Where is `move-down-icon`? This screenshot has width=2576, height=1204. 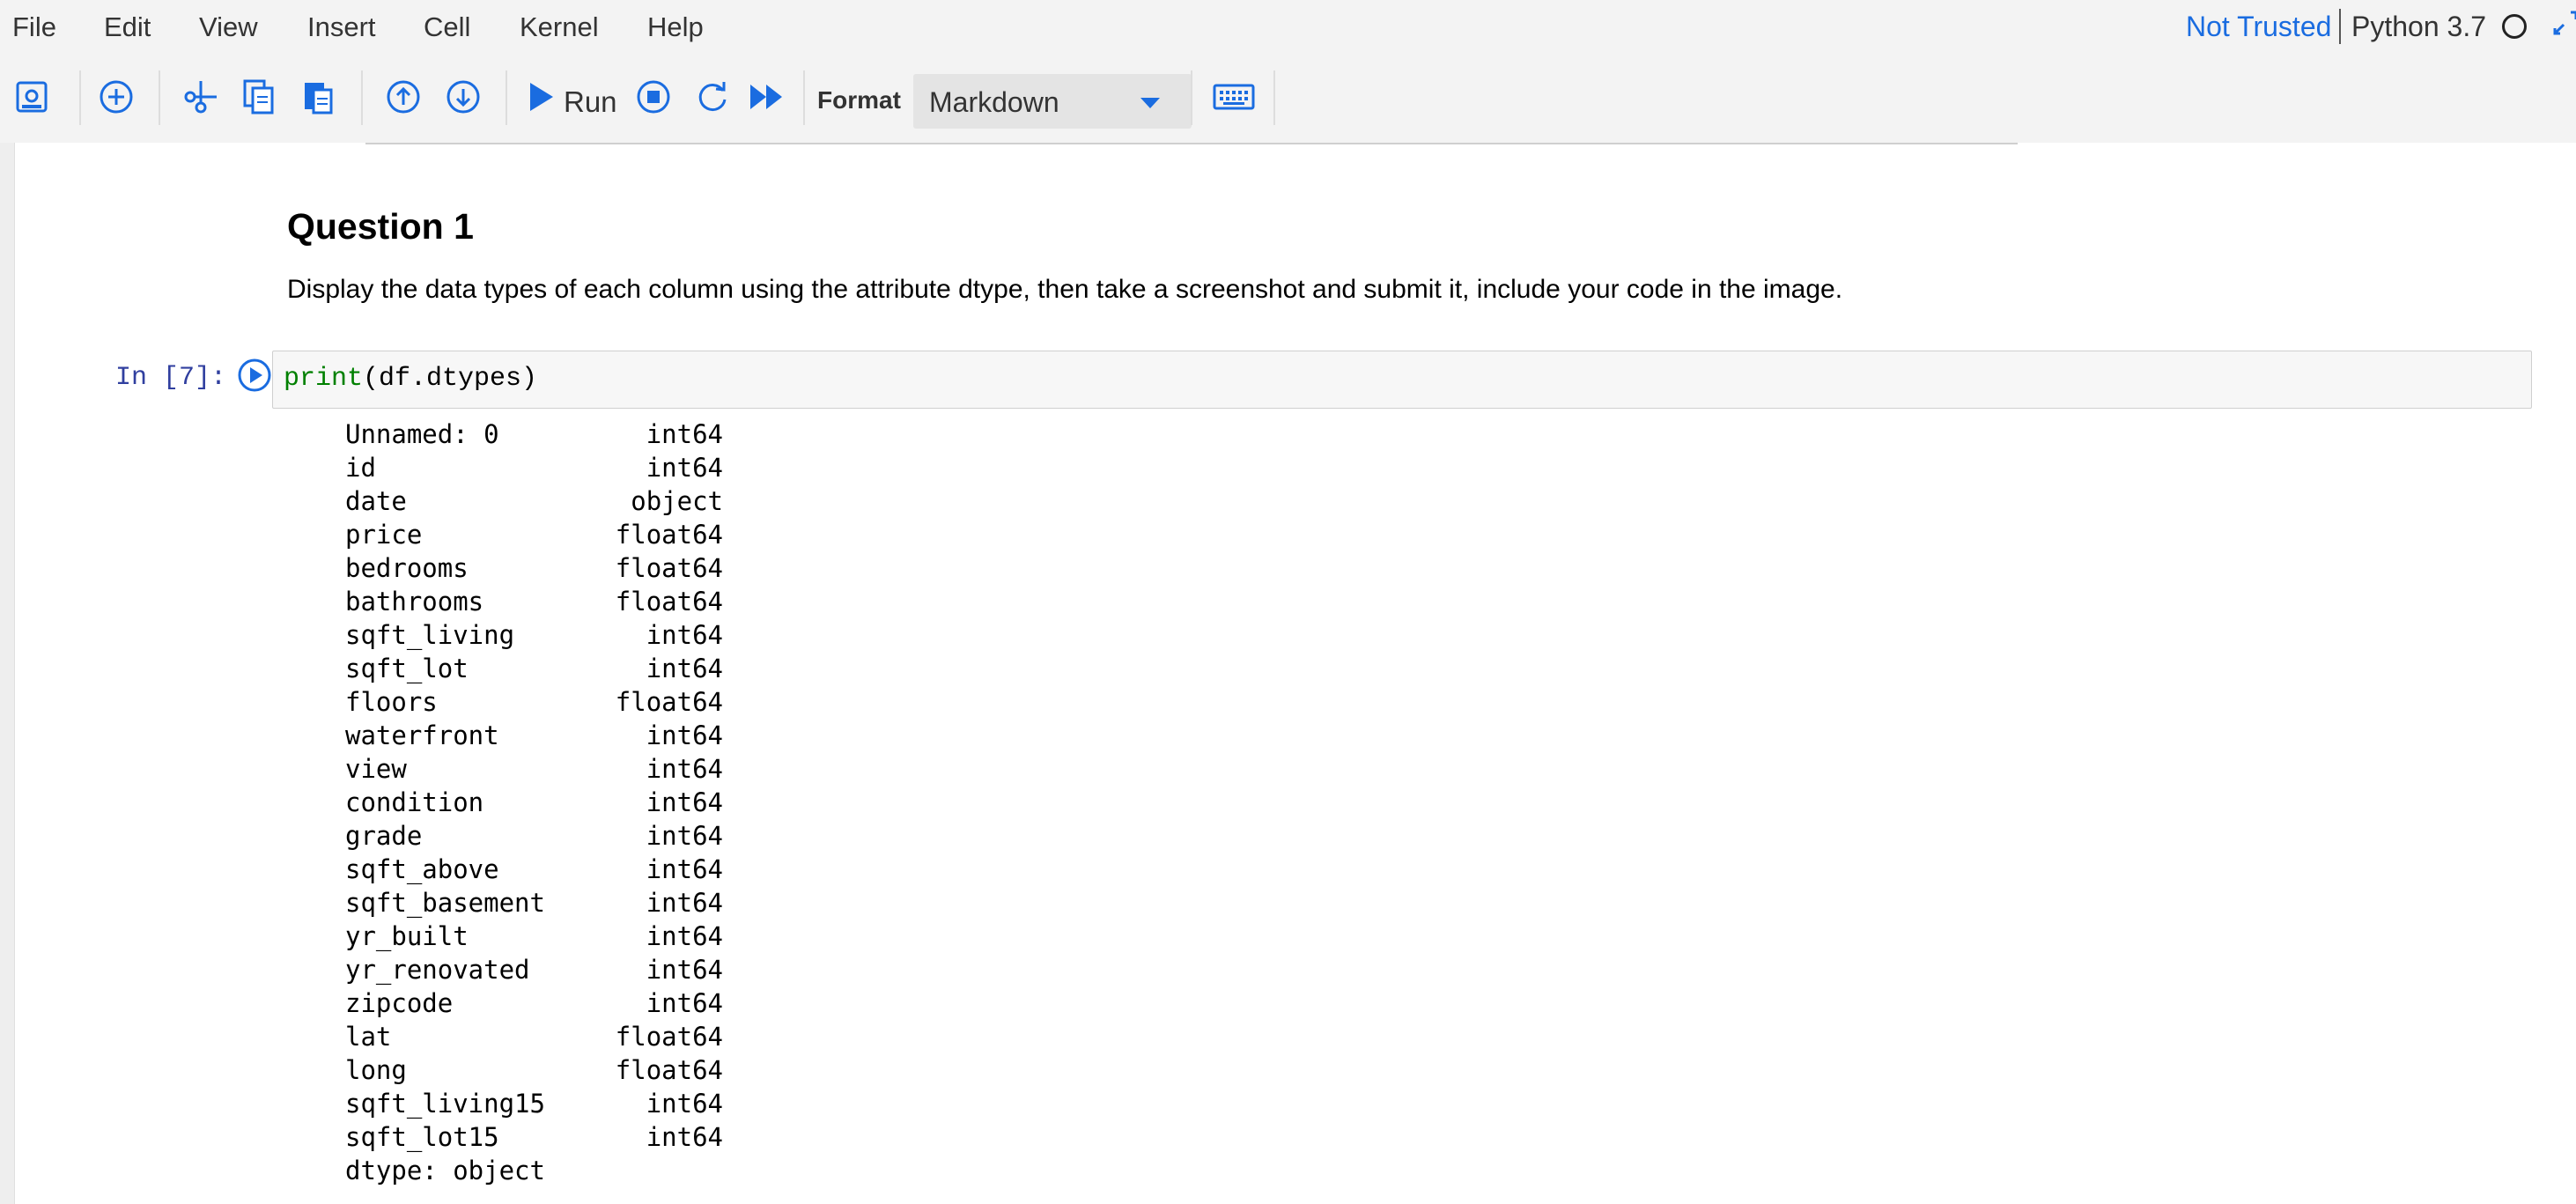
move-down-icon is located at coordinates (463, 97).